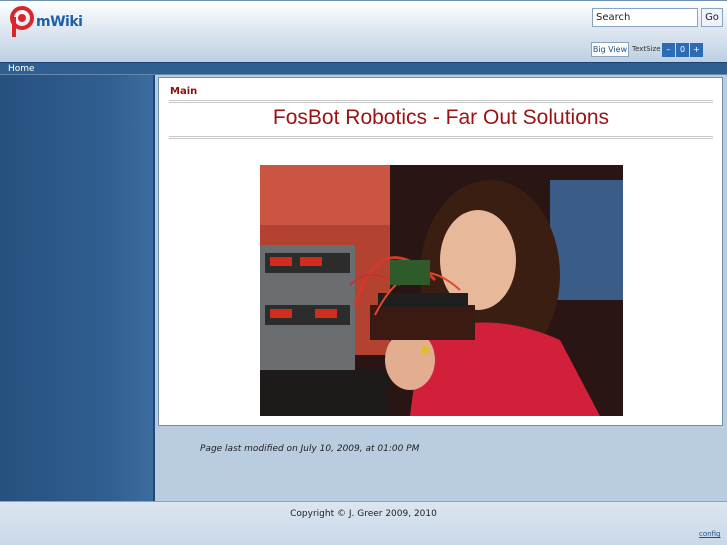  I want to click on text-size-label: TextSize, so click(646, 49).